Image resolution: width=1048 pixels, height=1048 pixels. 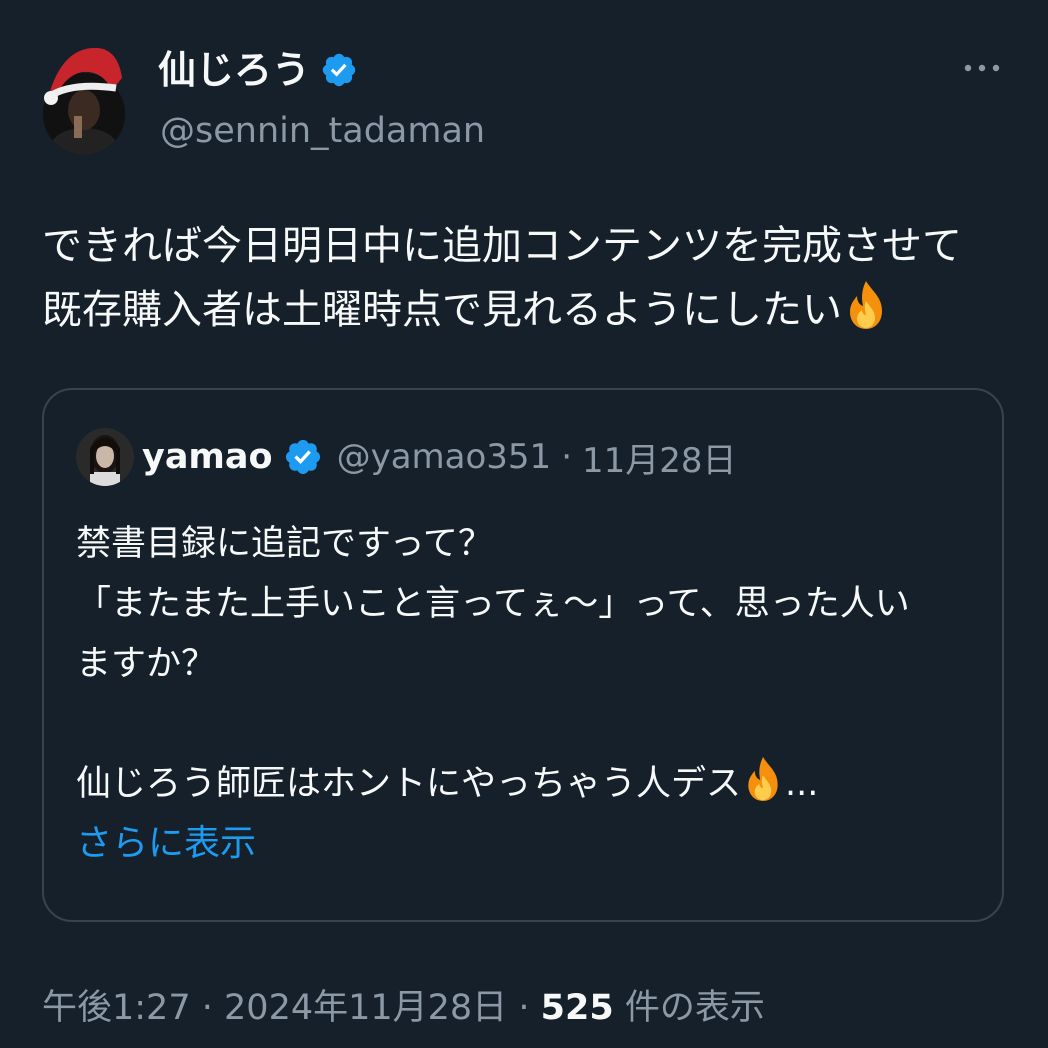 What do you see at coordinates (84, 97) in the screenshot?
I see `author-avatar` at bounding box center [84, 97].